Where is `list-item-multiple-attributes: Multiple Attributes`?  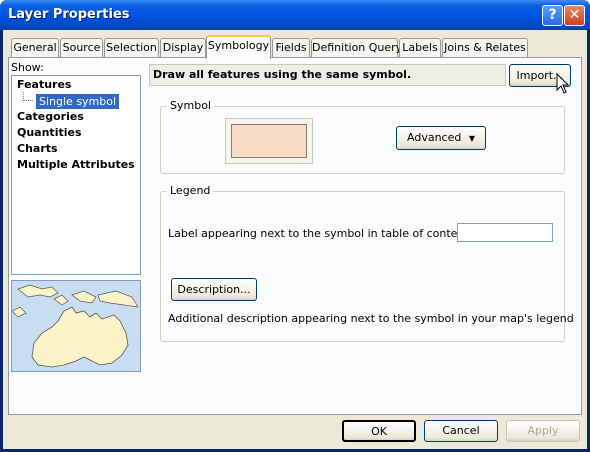
list-item-multiple-attributes: Multiple Attributes is located at coordinates (76, 164).